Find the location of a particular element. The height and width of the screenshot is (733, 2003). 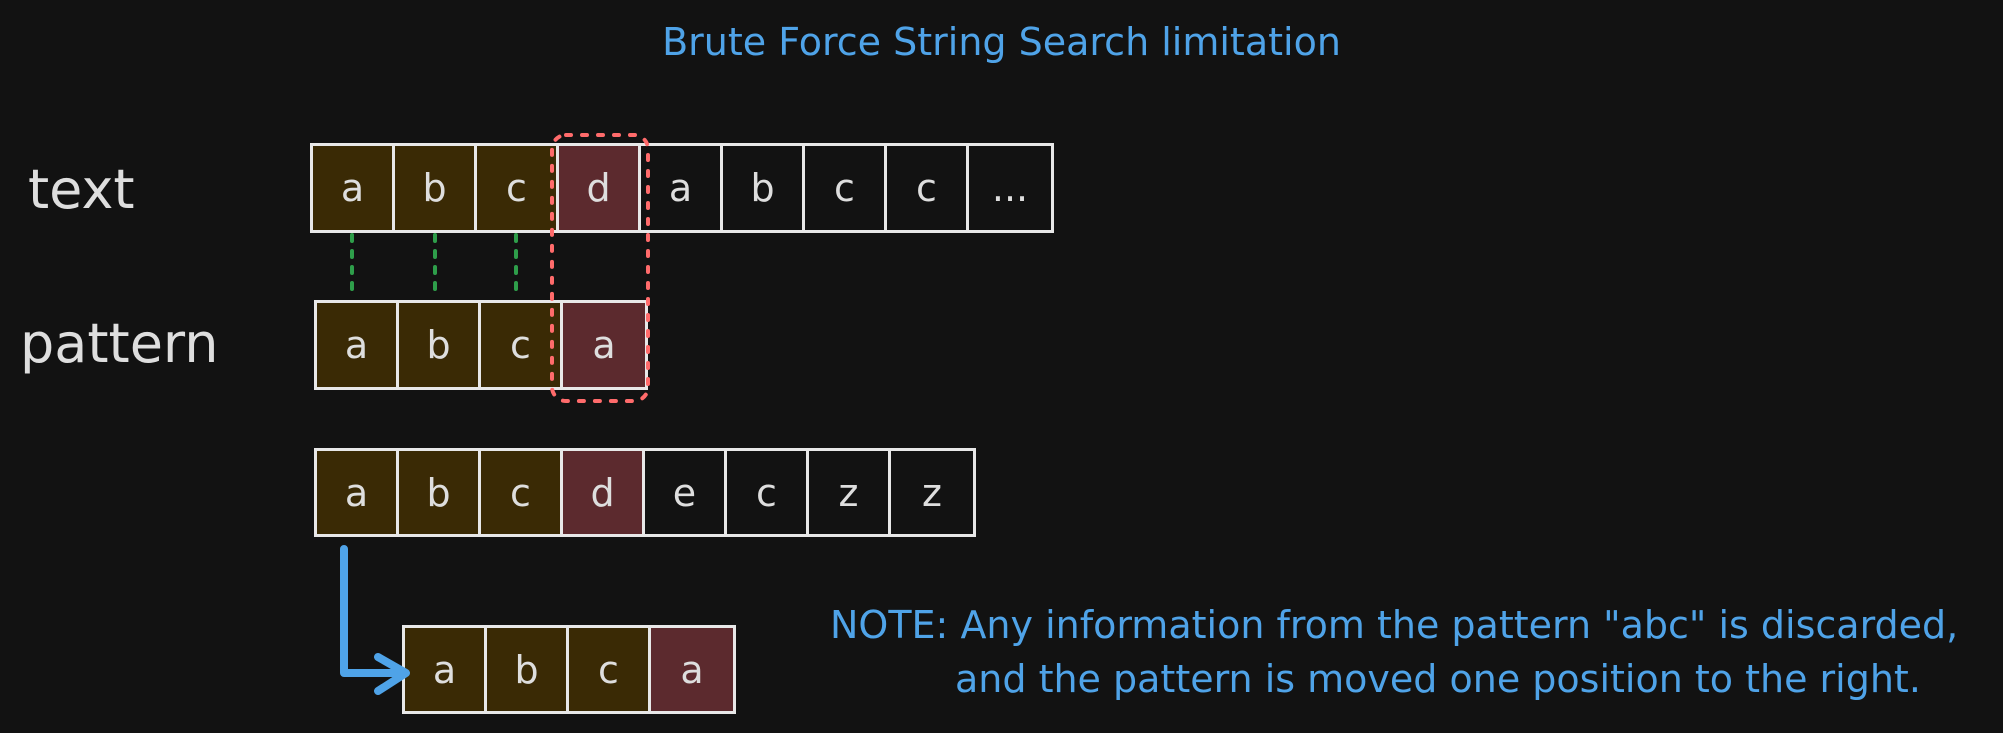

shifted-pattern-row: abca is located at coordinates (569, 669).